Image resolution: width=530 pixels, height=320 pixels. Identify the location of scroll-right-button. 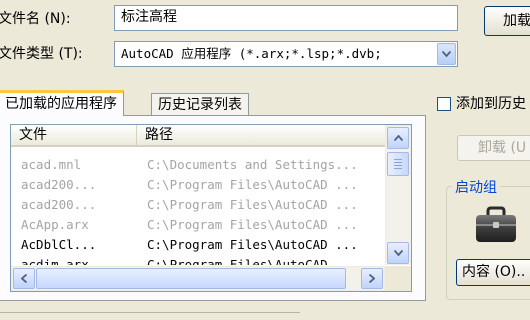
(372, 278).